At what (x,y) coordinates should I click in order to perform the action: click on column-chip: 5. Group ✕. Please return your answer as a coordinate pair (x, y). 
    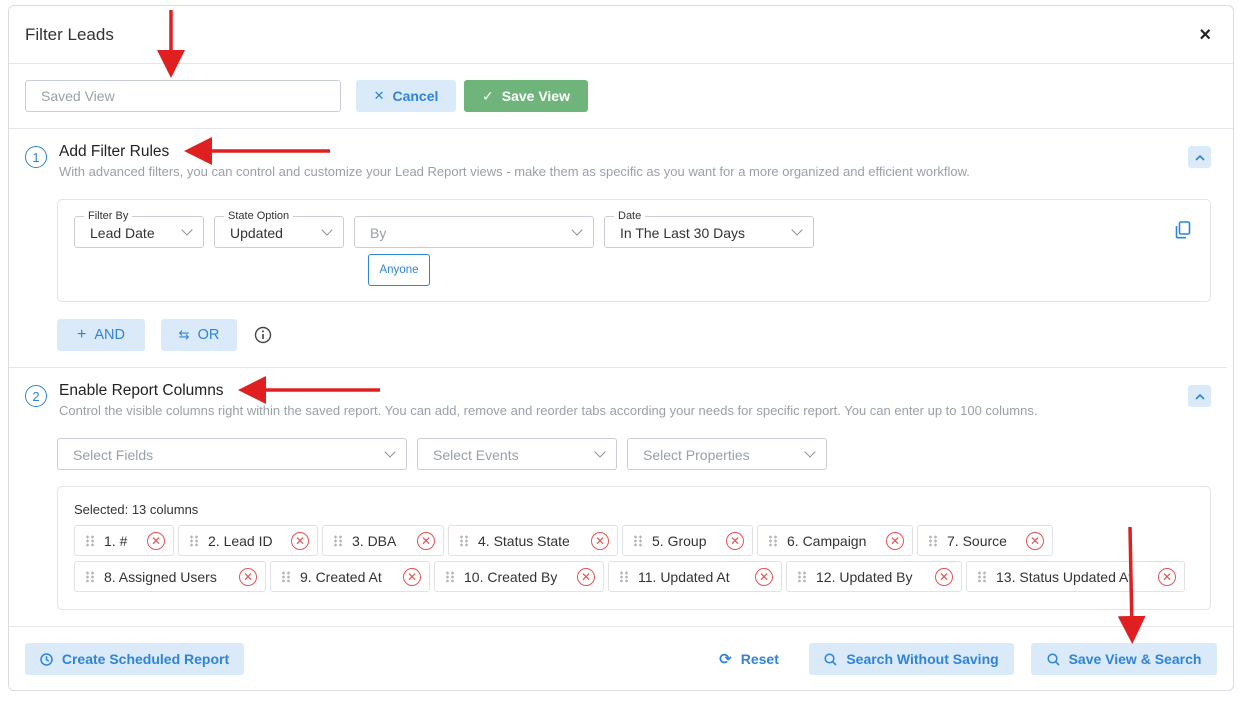
    Looking at the image, I should click on (687, 540).